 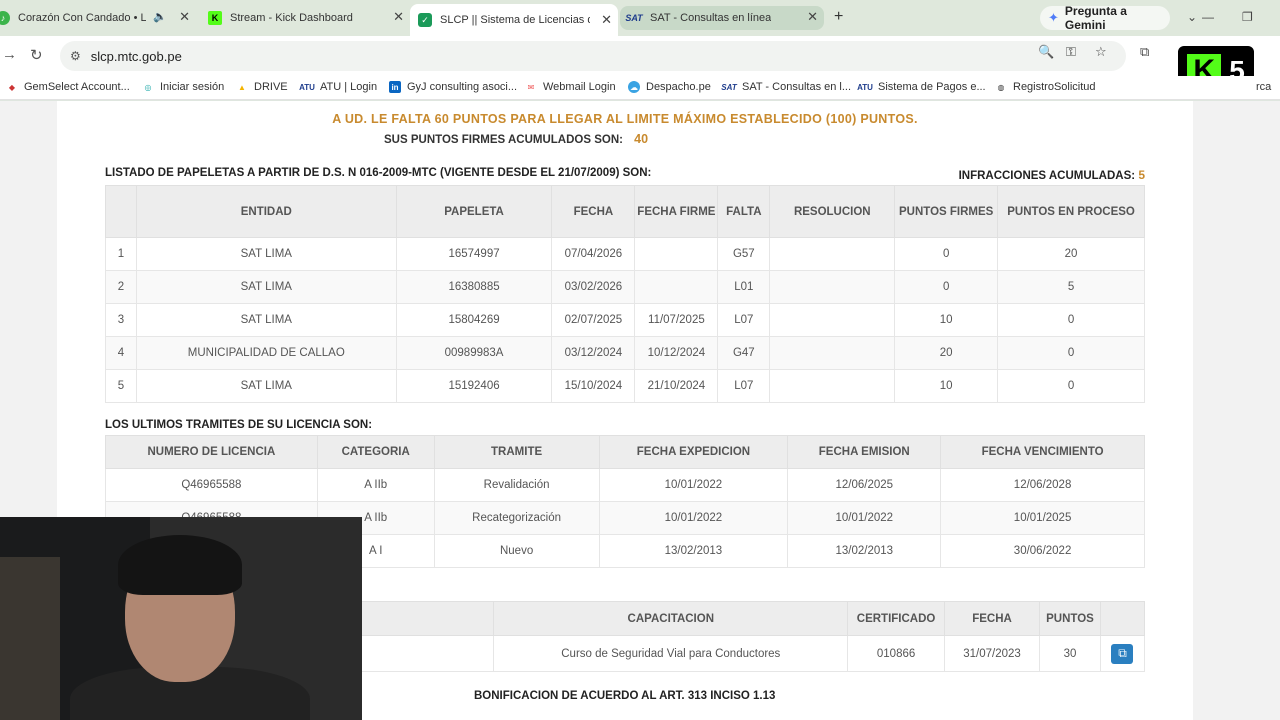 I want to click on bookmark-iniciar-sesion: ◎ Iniciar sesión, so click(x=183, y=87).